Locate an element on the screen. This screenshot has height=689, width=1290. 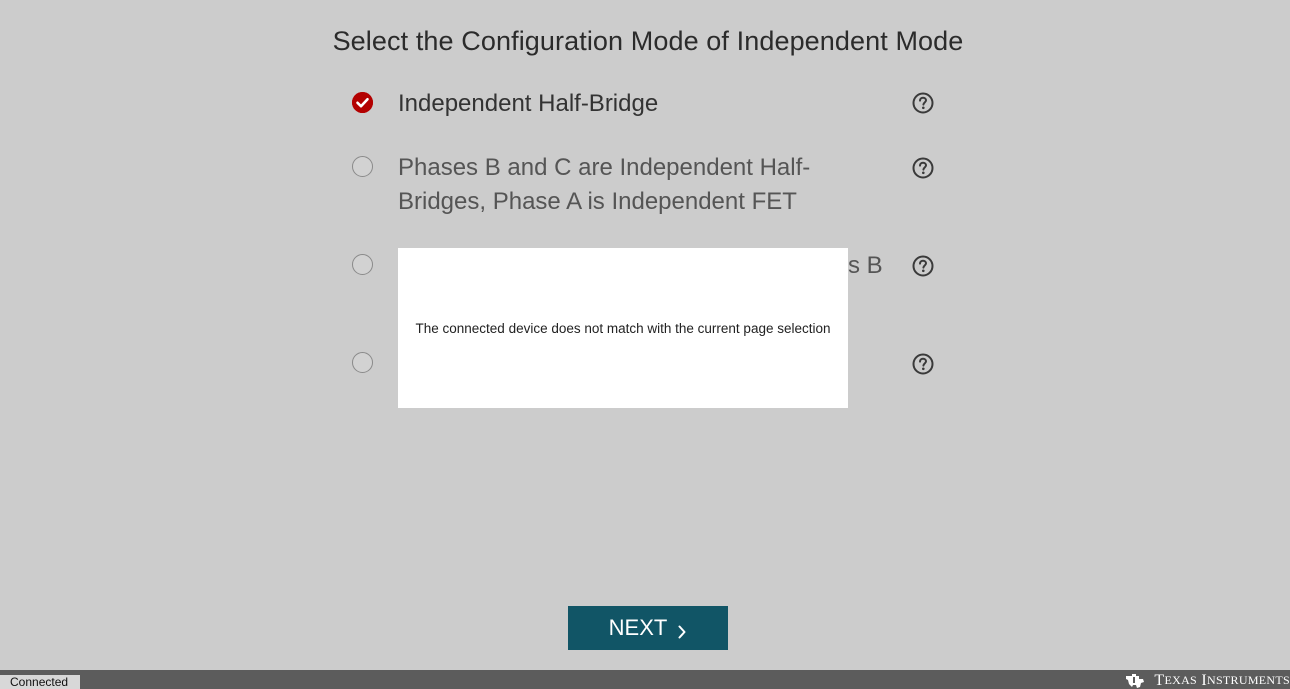
status-bar: Connected T EXAS I NSTRUMENTS is located at coordinates (645, 679).